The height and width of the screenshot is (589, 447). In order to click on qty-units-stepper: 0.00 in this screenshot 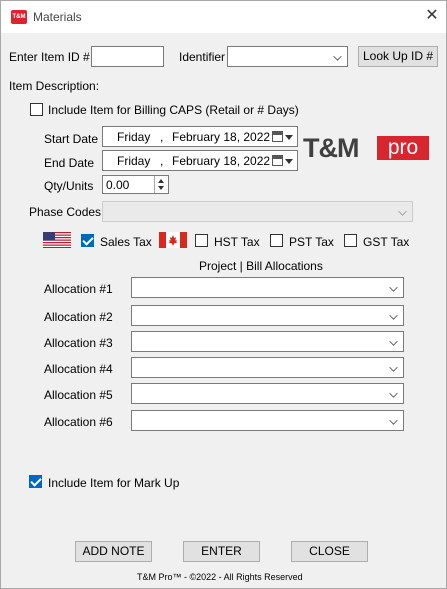, I will do `click(135, 184)`.